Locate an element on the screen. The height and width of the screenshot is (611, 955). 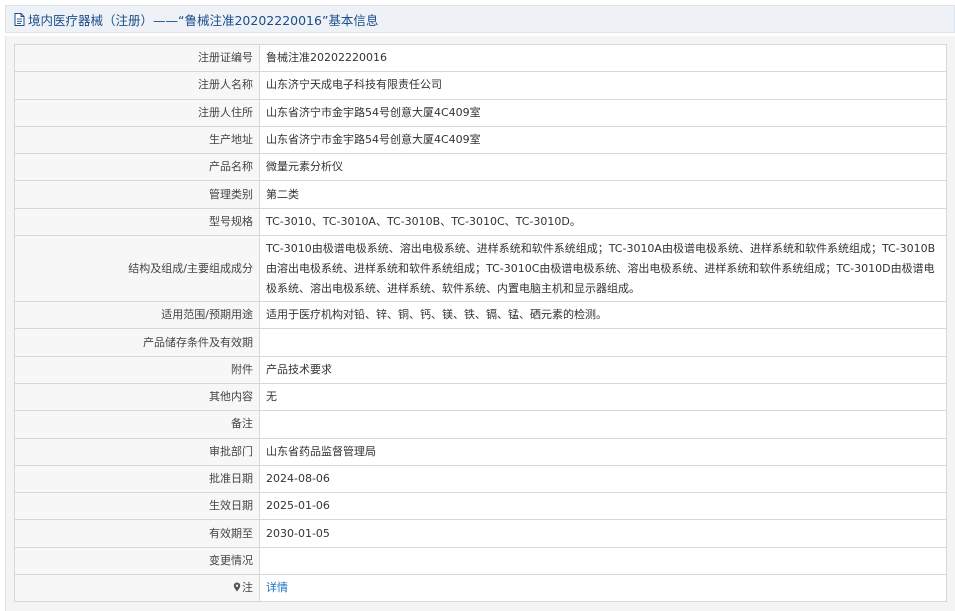
table-row: 生产地址 山东省济宁市金宇路54号创意大厦4C409室 is located at coordinates (480, 140).